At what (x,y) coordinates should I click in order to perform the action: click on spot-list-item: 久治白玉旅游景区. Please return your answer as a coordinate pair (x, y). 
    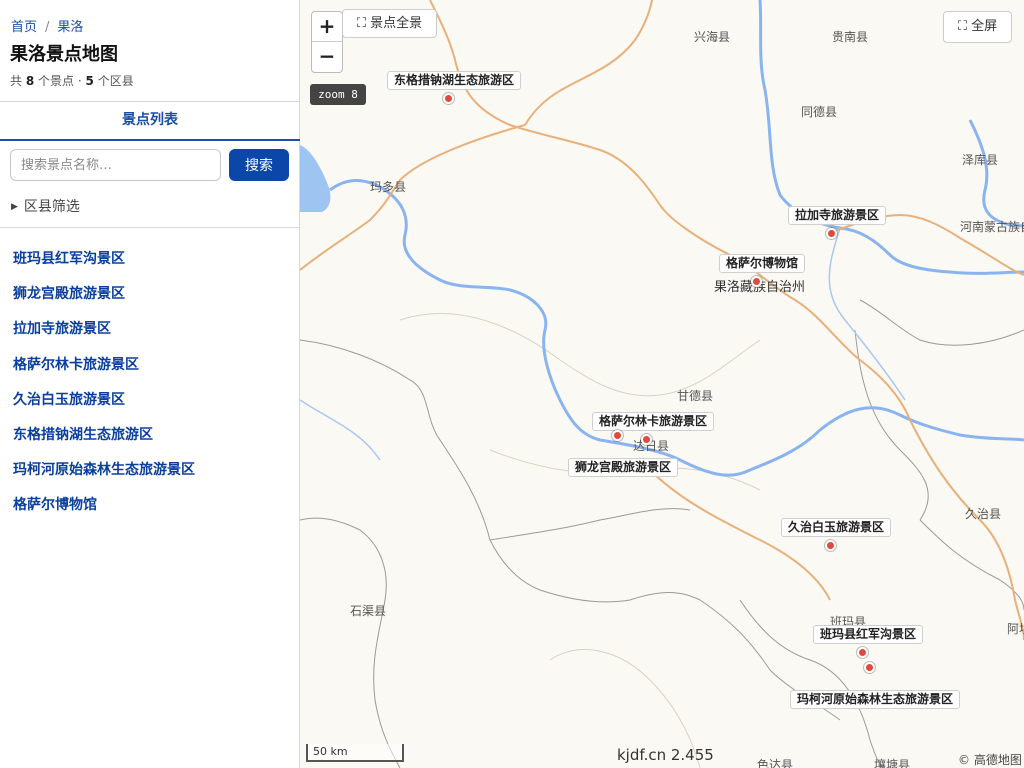
    Looking at the image, I should click on (104, 406).